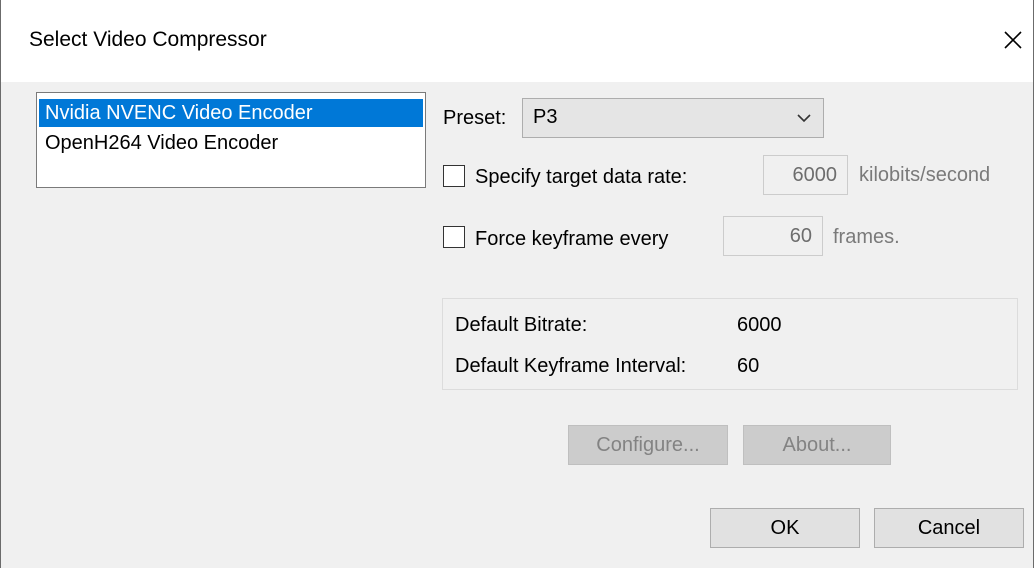 The height and width of the screenshot is (568, 1034). What do you see at coordinates (673, 118) in the screenshot?
I see `preset-dropdown: P3` at bounding box center [673, 118].